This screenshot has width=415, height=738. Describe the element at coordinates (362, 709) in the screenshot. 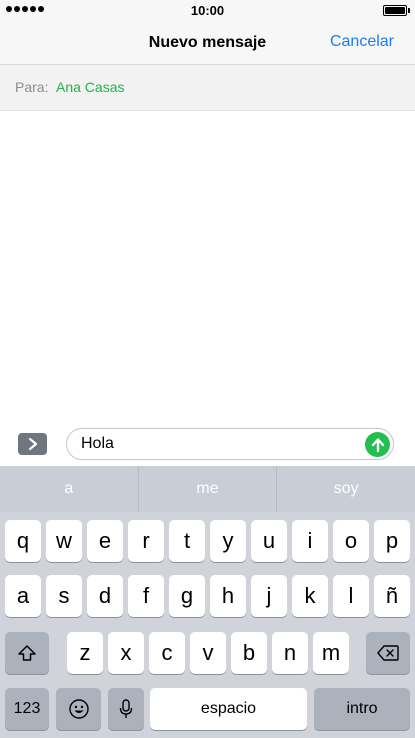

I see `return-key: intro` at that location.